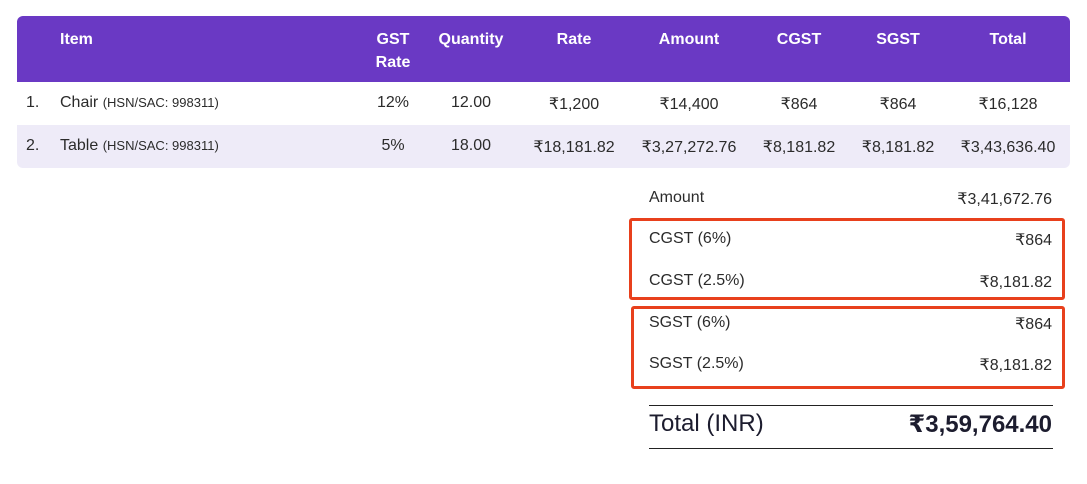 The height and width of the screenshot is (484, 1087). I want to click on row-gst-rate: 5%, so click(393, 145).